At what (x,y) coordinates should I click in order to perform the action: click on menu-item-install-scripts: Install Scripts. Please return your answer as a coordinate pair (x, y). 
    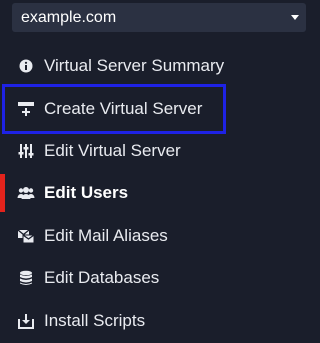
    Looking at the image, I should click on (160, 321).